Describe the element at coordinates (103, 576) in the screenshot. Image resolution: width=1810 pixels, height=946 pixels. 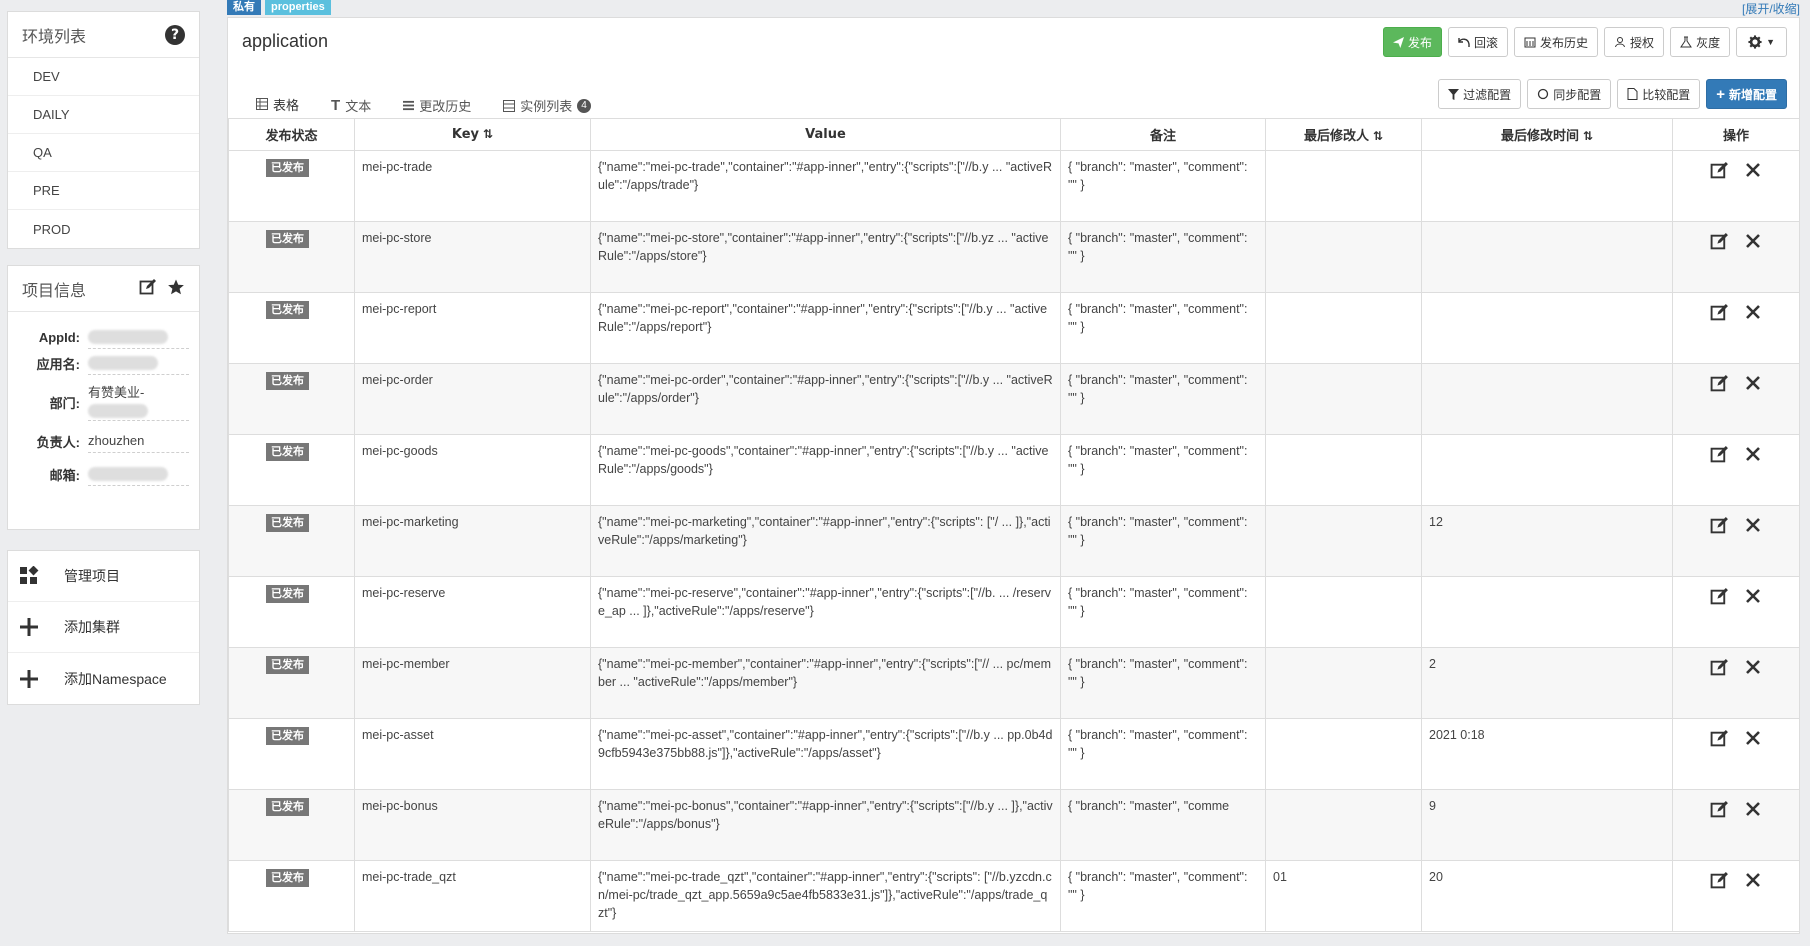
I see `manage-project-item: 管理项目` at that location.